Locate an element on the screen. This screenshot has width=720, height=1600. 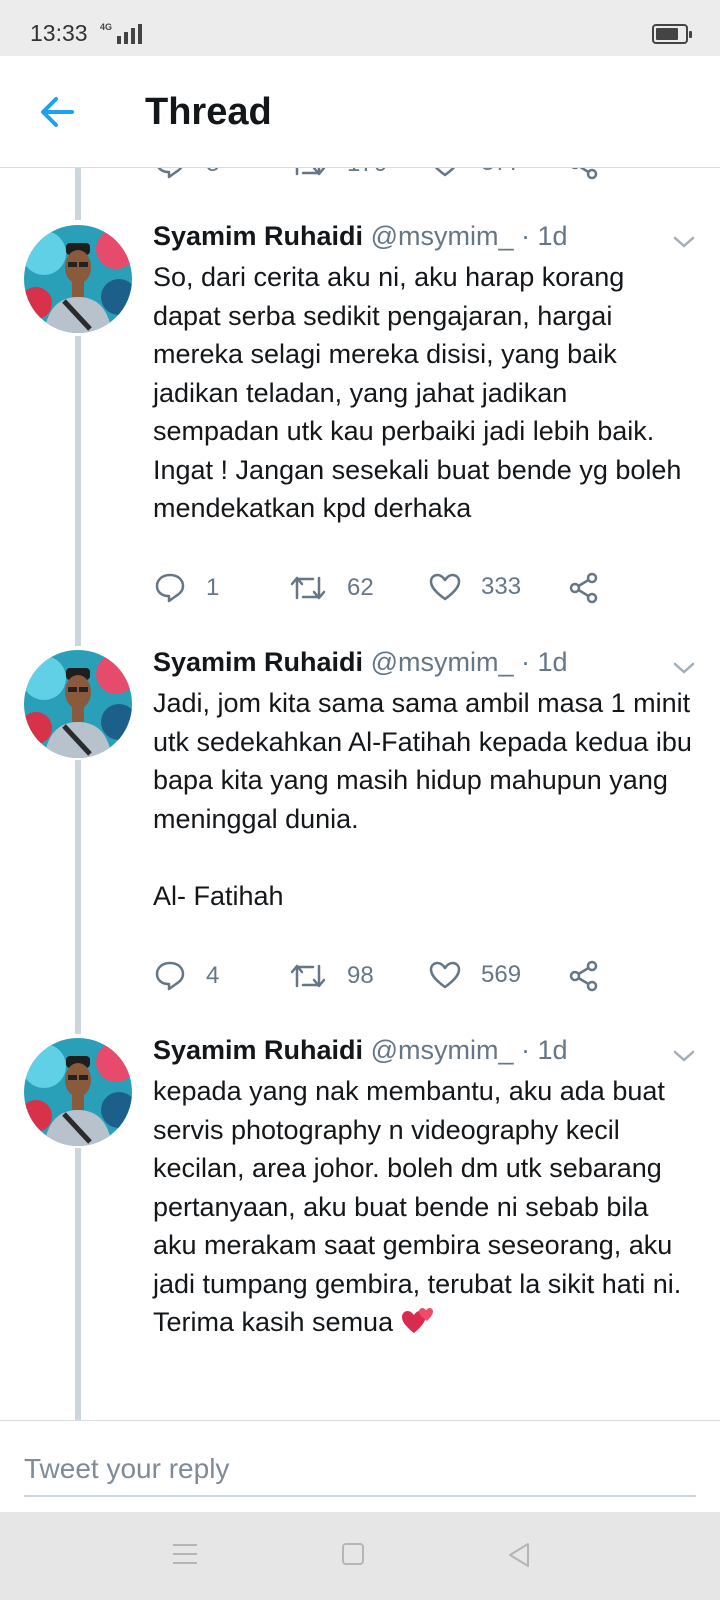
like-button: 333 is located at coordinates (475, 587).